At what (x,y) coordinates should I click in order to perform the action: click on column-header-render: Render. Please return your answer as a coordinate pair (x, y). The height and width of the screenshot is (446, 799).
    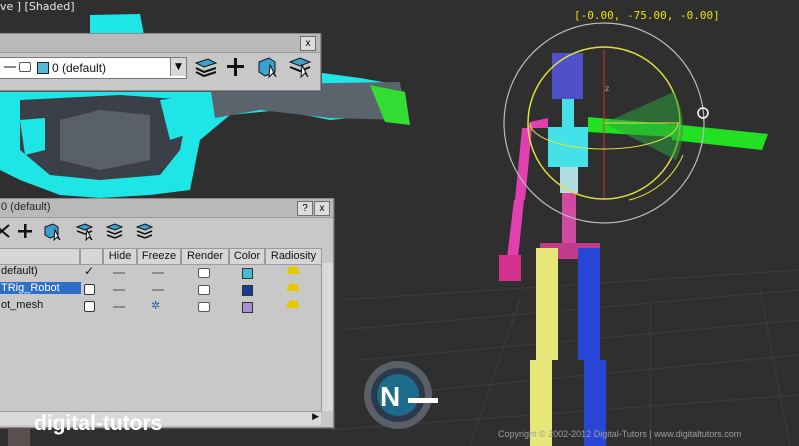
    Looking at the image, I should click on (205, 256).